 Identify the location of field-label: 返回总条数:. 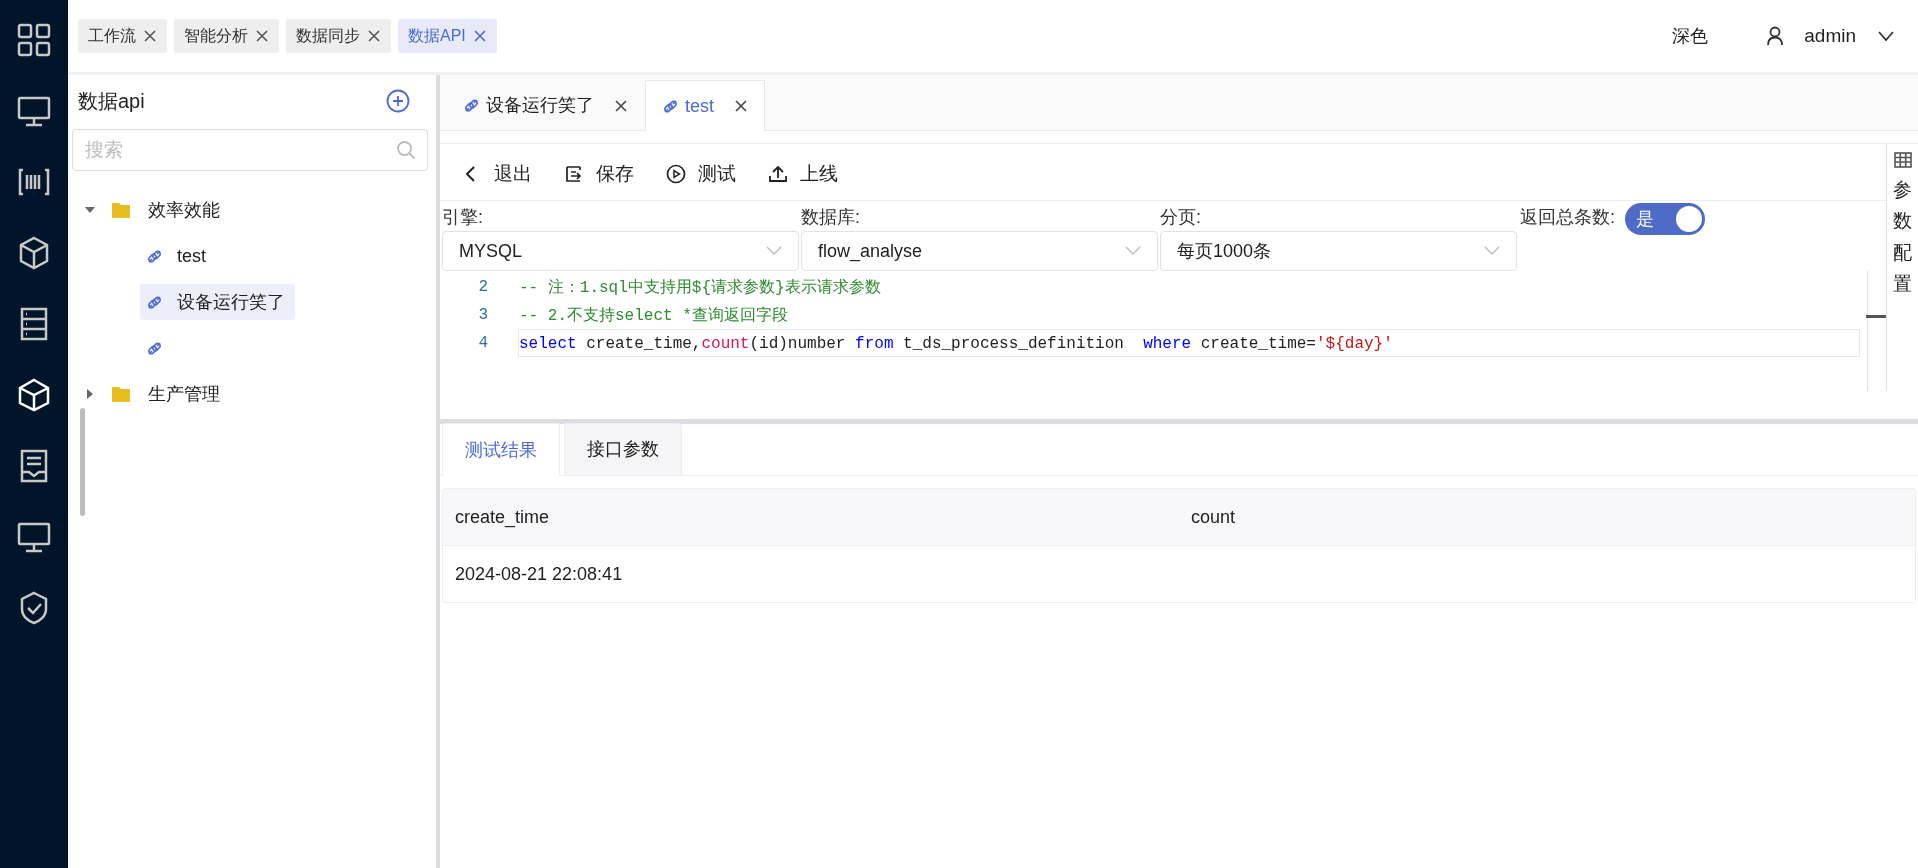
(1567, 217).